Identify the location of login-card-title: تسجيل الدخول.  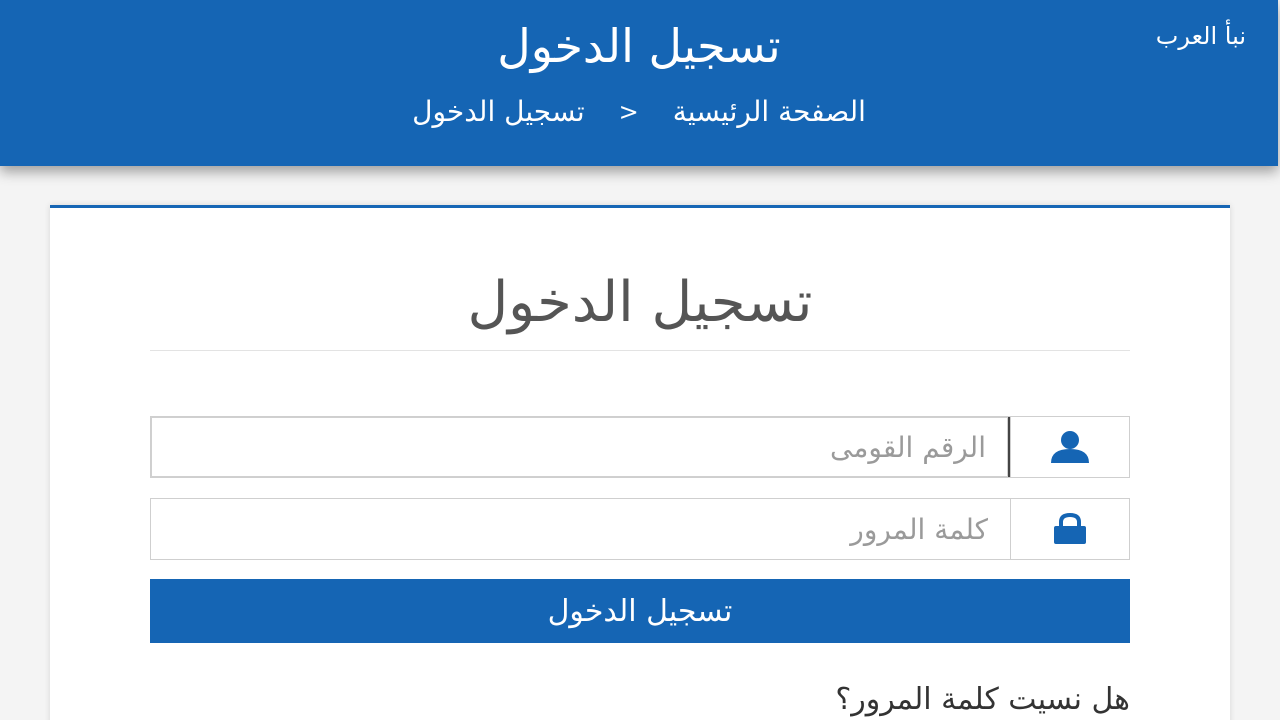
(640, 302).